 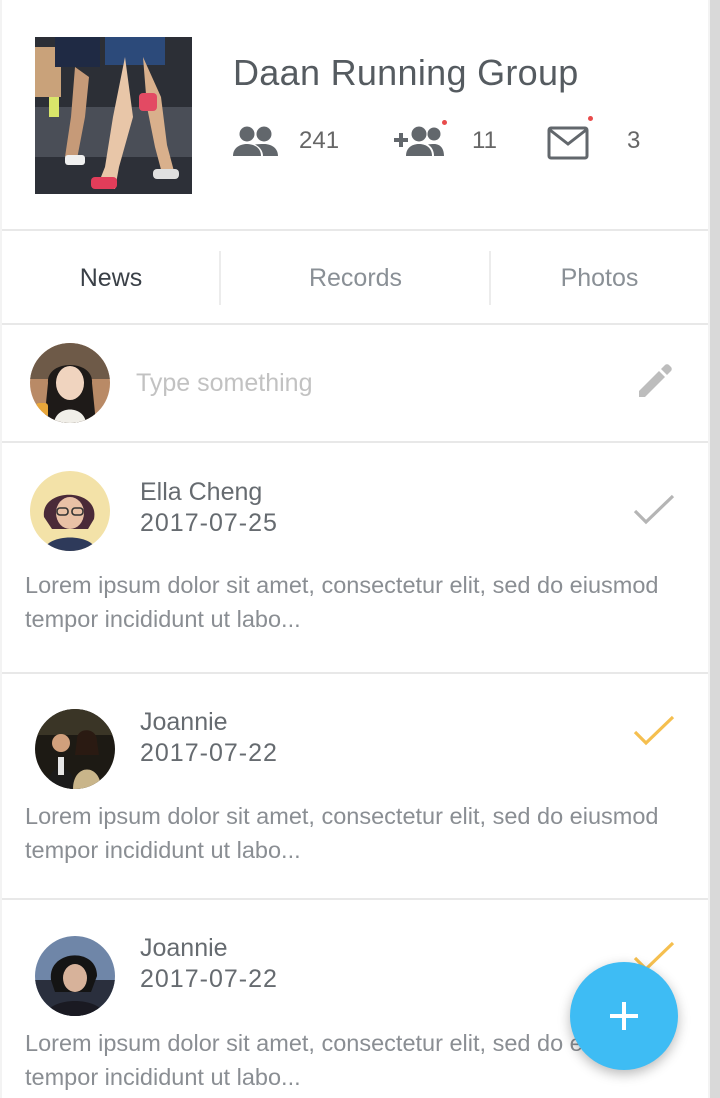 I want to click on runners-photo-graphic, so click(x=113, y=115).